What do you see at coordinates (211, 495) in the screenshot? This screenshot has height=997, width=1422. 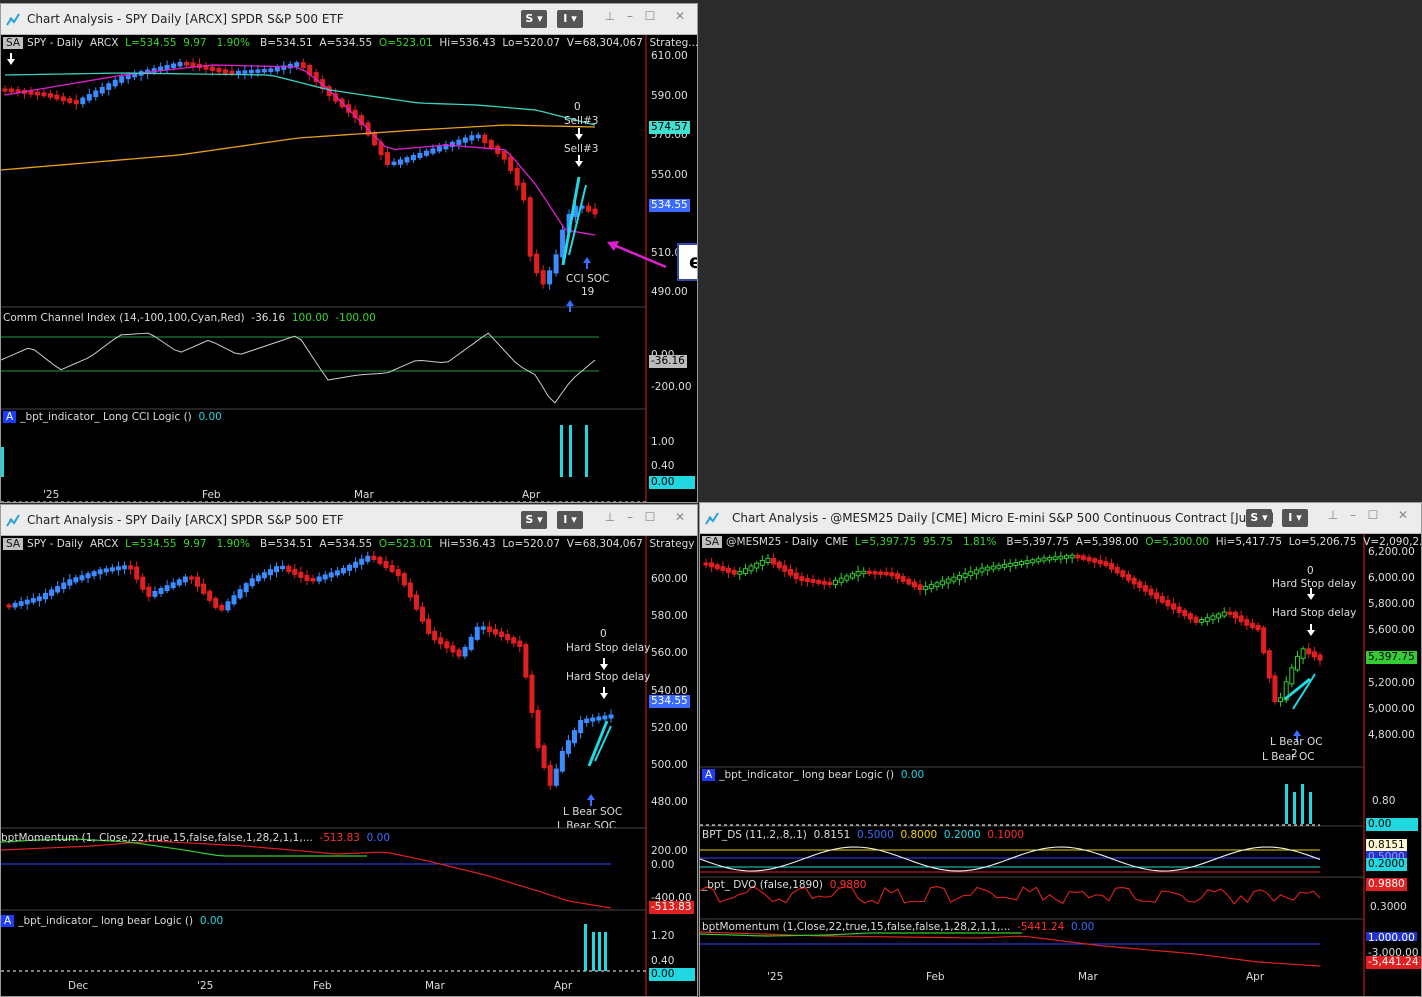 I see `x-axis-label: Feb` at bounding box center [211, 495].